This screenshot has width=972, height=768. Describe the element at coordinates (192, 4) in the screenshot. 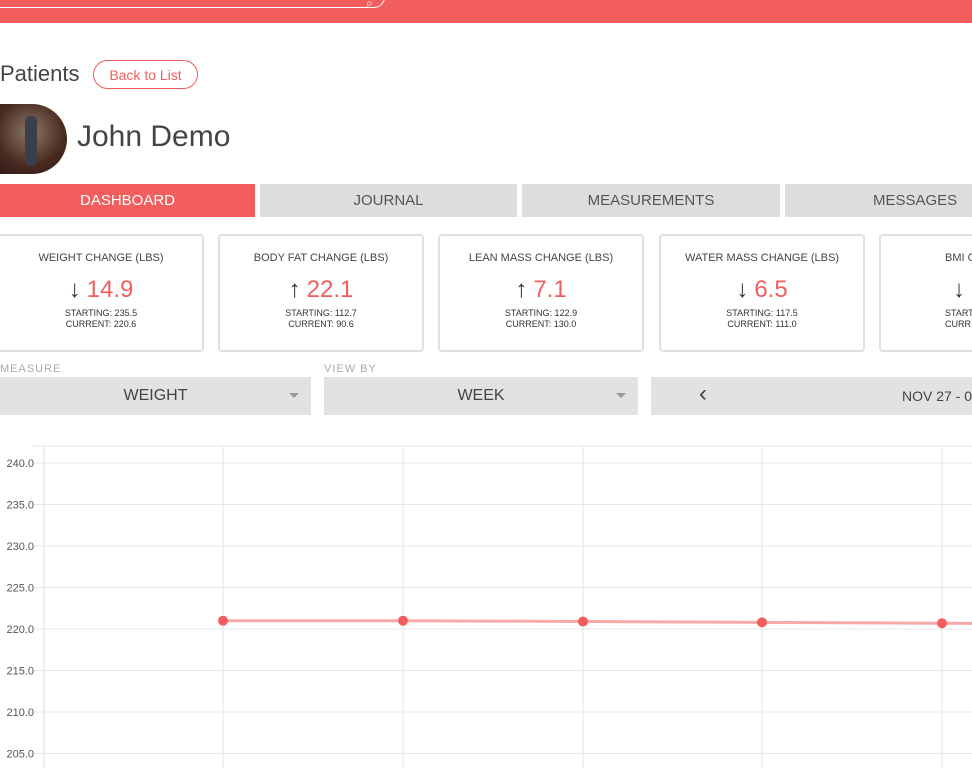

I see `search-input` at that location.